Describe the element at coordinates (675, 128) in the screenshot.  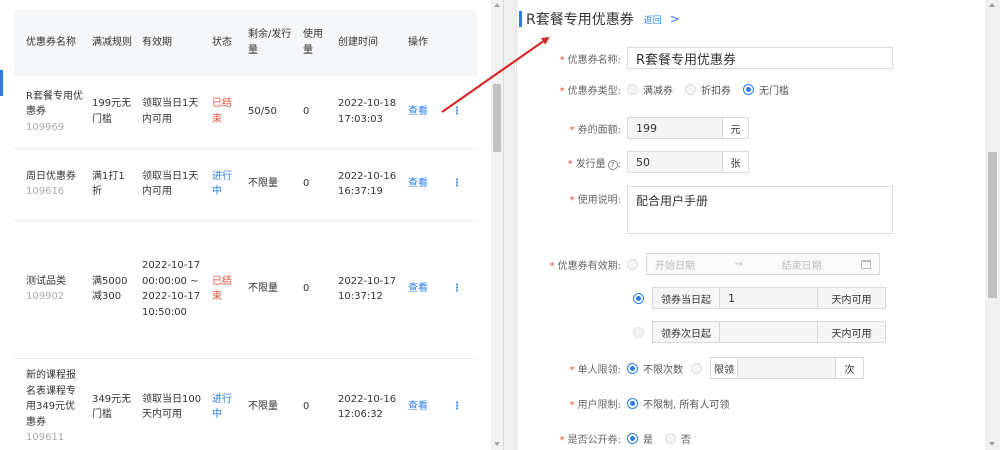
I see `amount-input: 199` at that location.